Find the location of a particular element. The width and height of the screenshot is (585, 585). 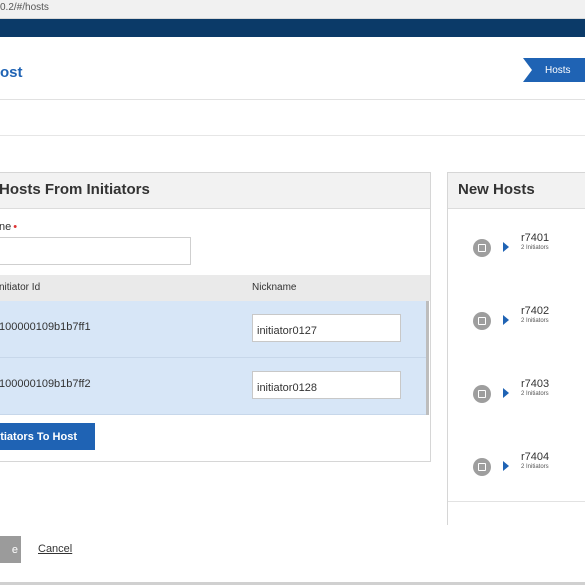

panel-header: Hosts From Initiators is located at coordinates (215, 191).